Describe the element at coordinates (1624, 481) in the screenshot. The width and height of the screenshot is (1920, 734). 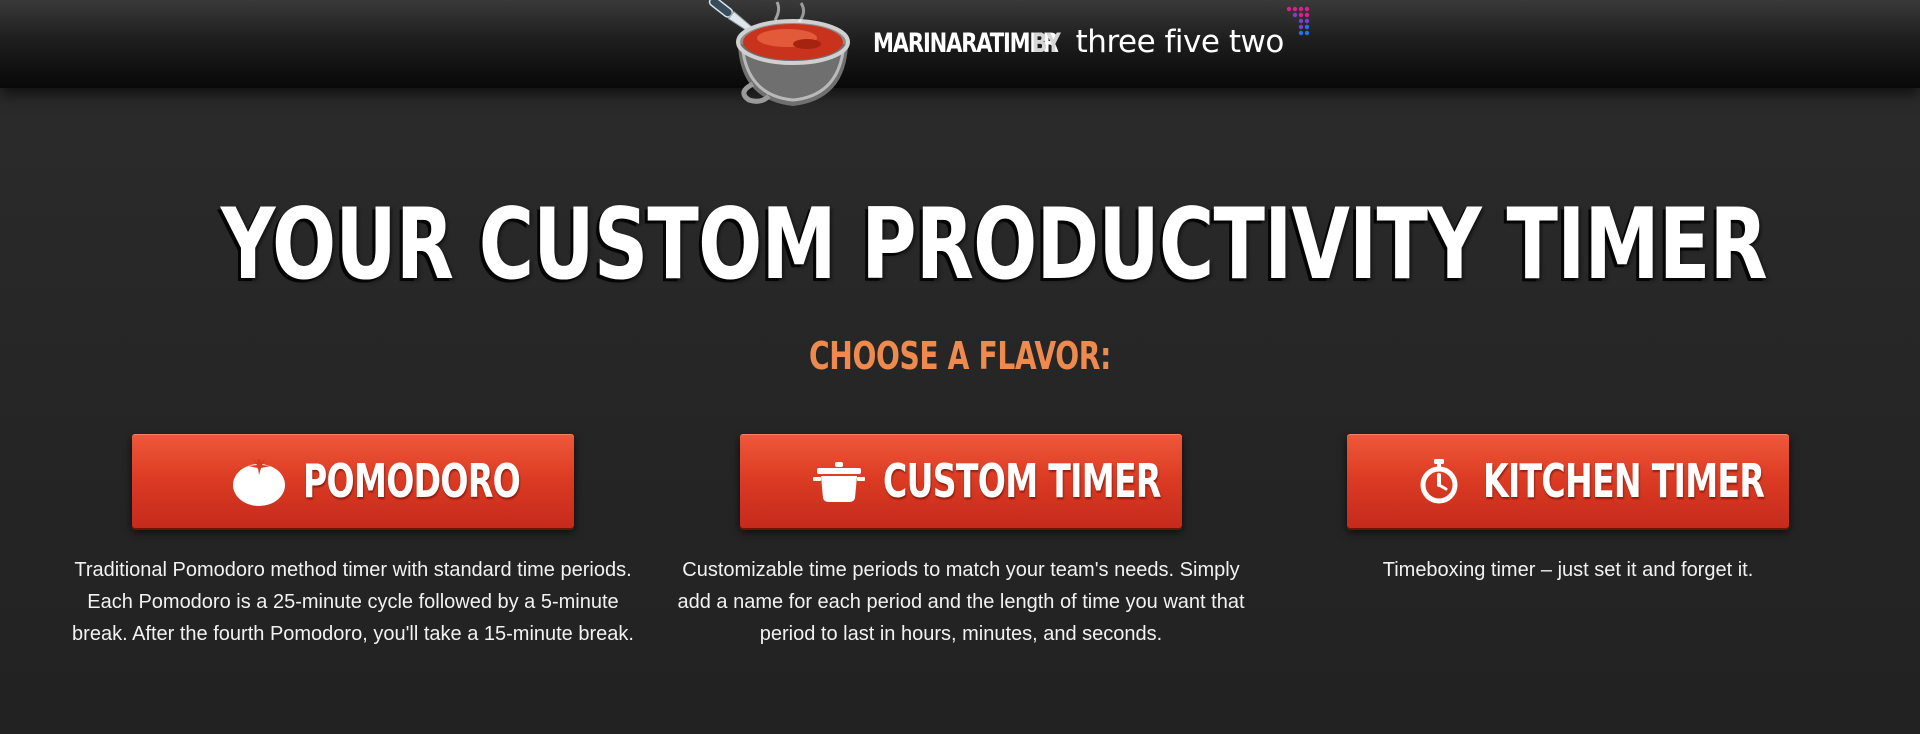
I see `kitchen-timer-button-label: KITCHEN TIMER` at that location.